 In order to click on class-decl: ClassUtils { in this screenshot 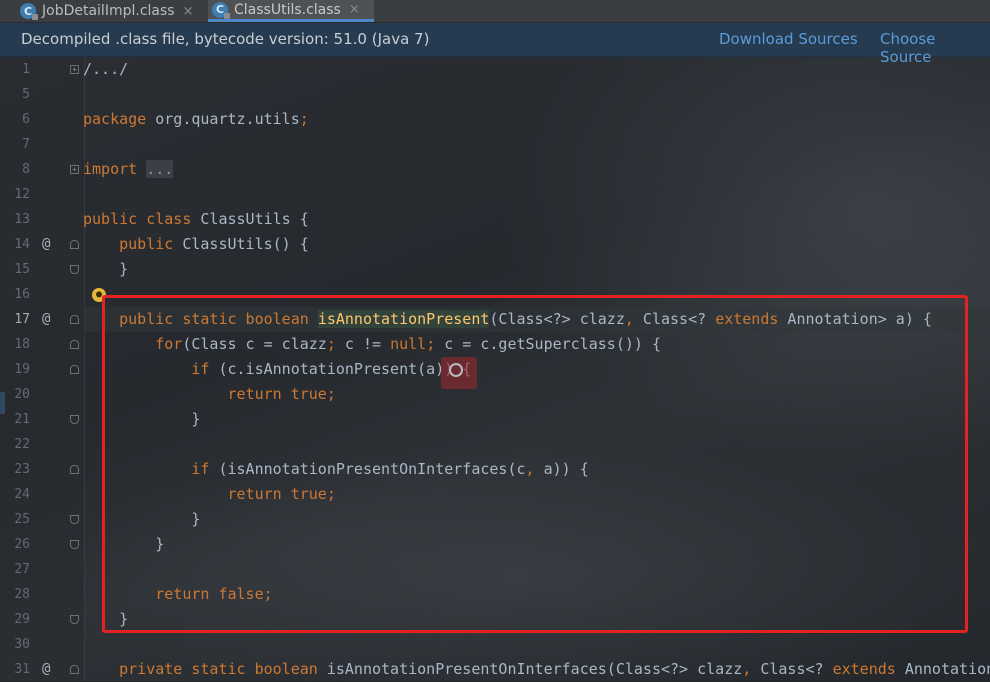, I will do `click(250, 219)`.